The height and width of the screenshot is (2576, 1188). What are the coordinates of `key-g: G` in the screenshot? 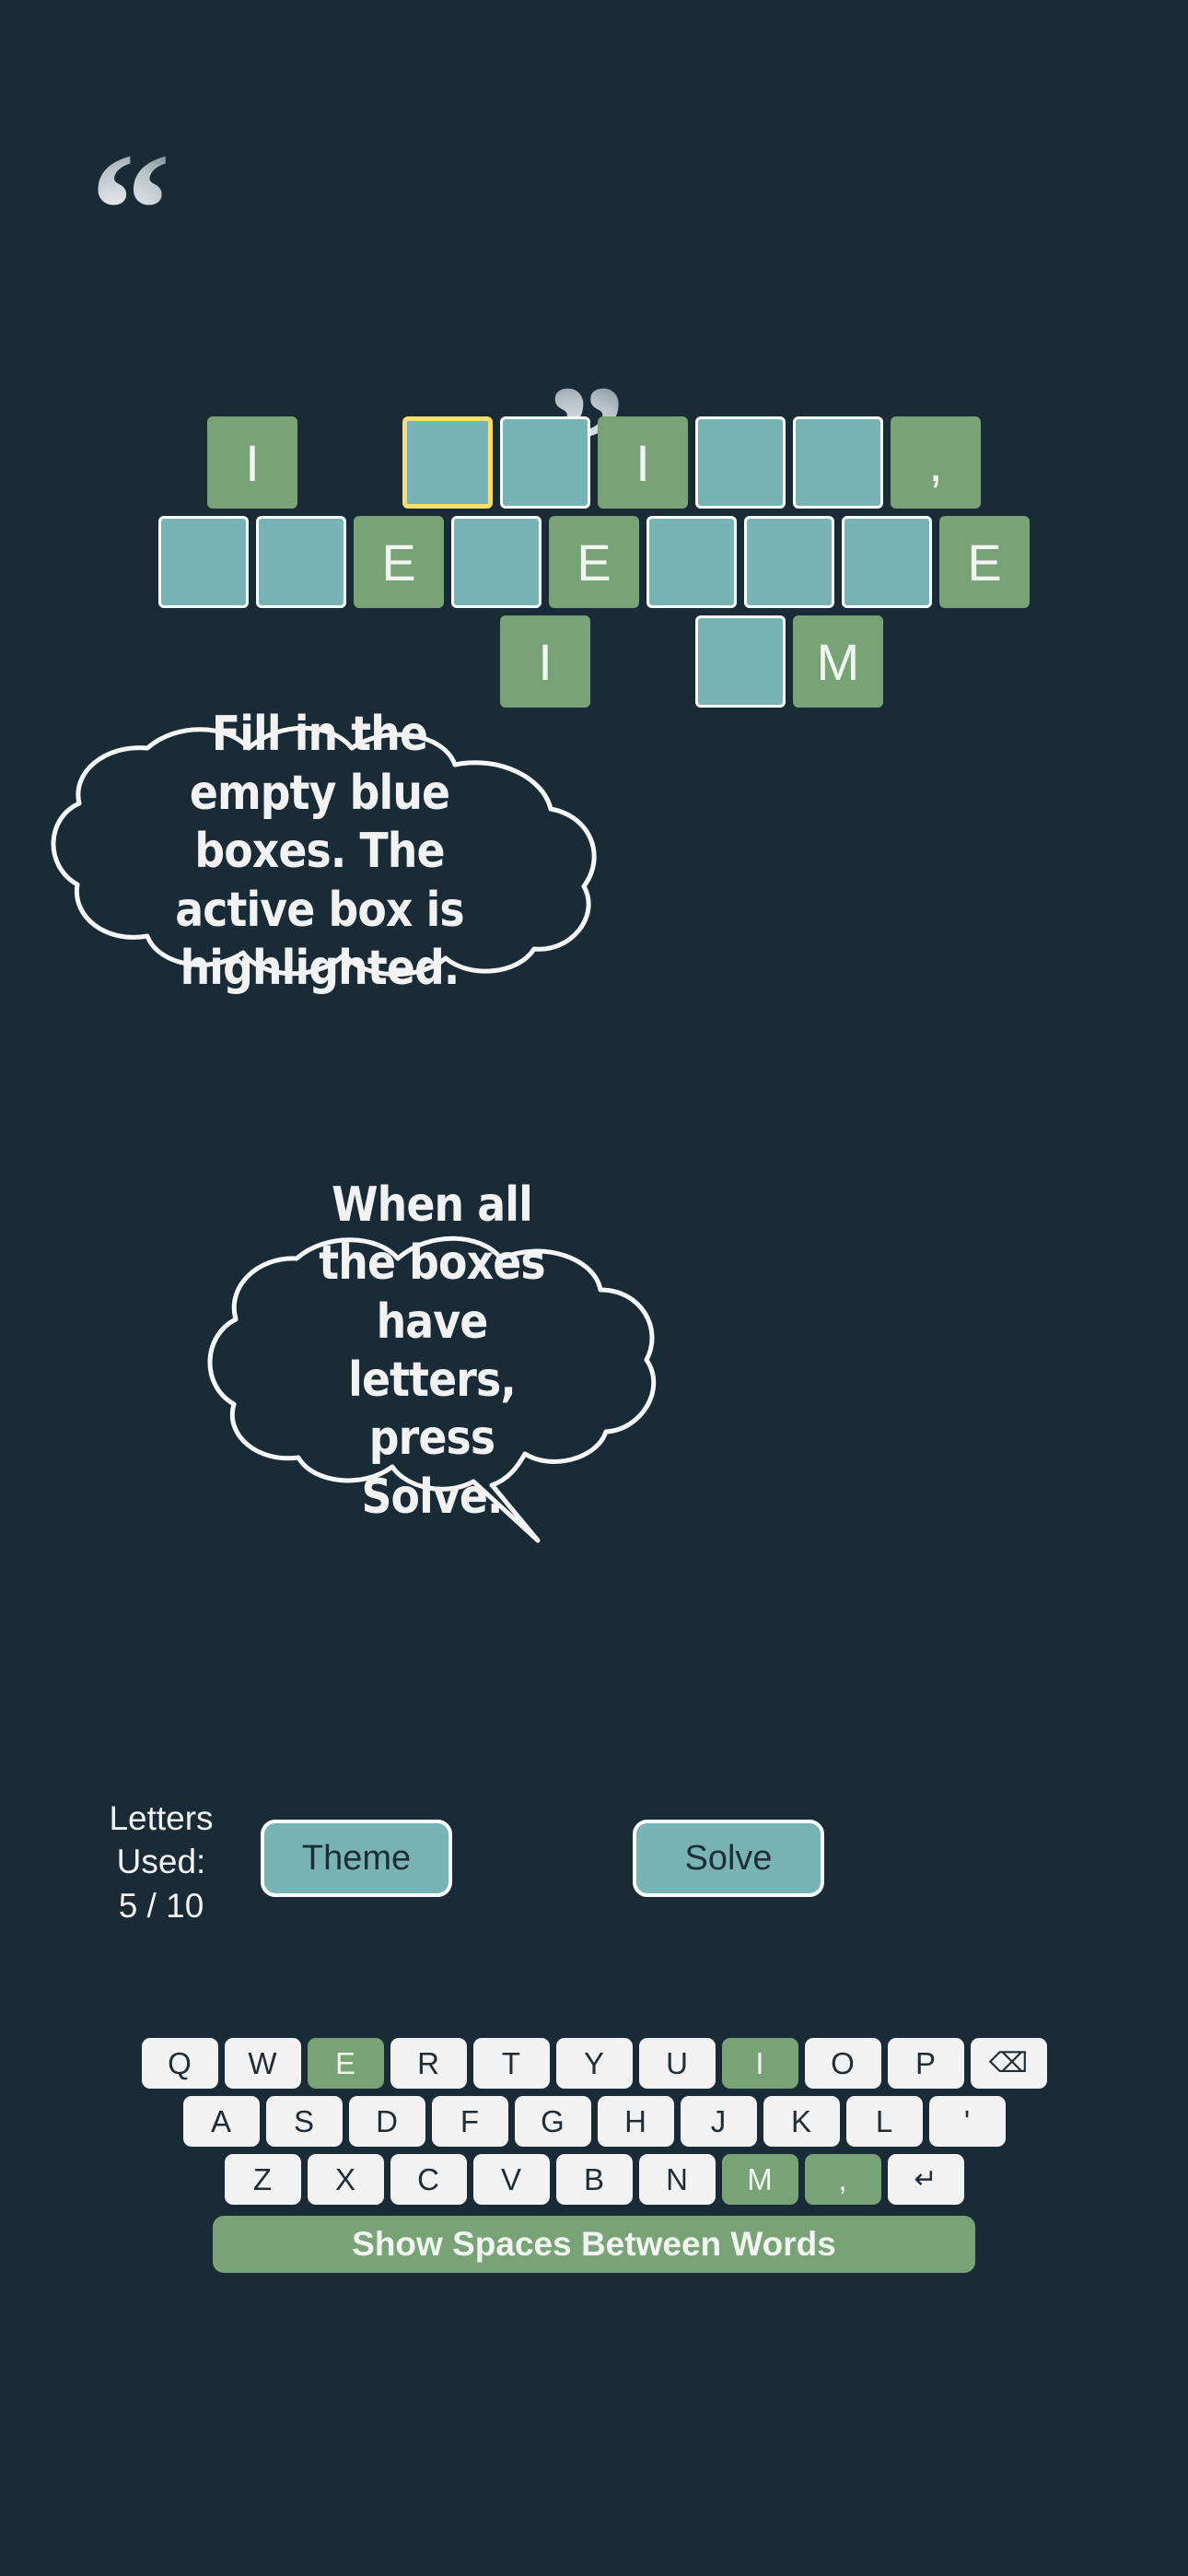 It's located at (552, 2121).